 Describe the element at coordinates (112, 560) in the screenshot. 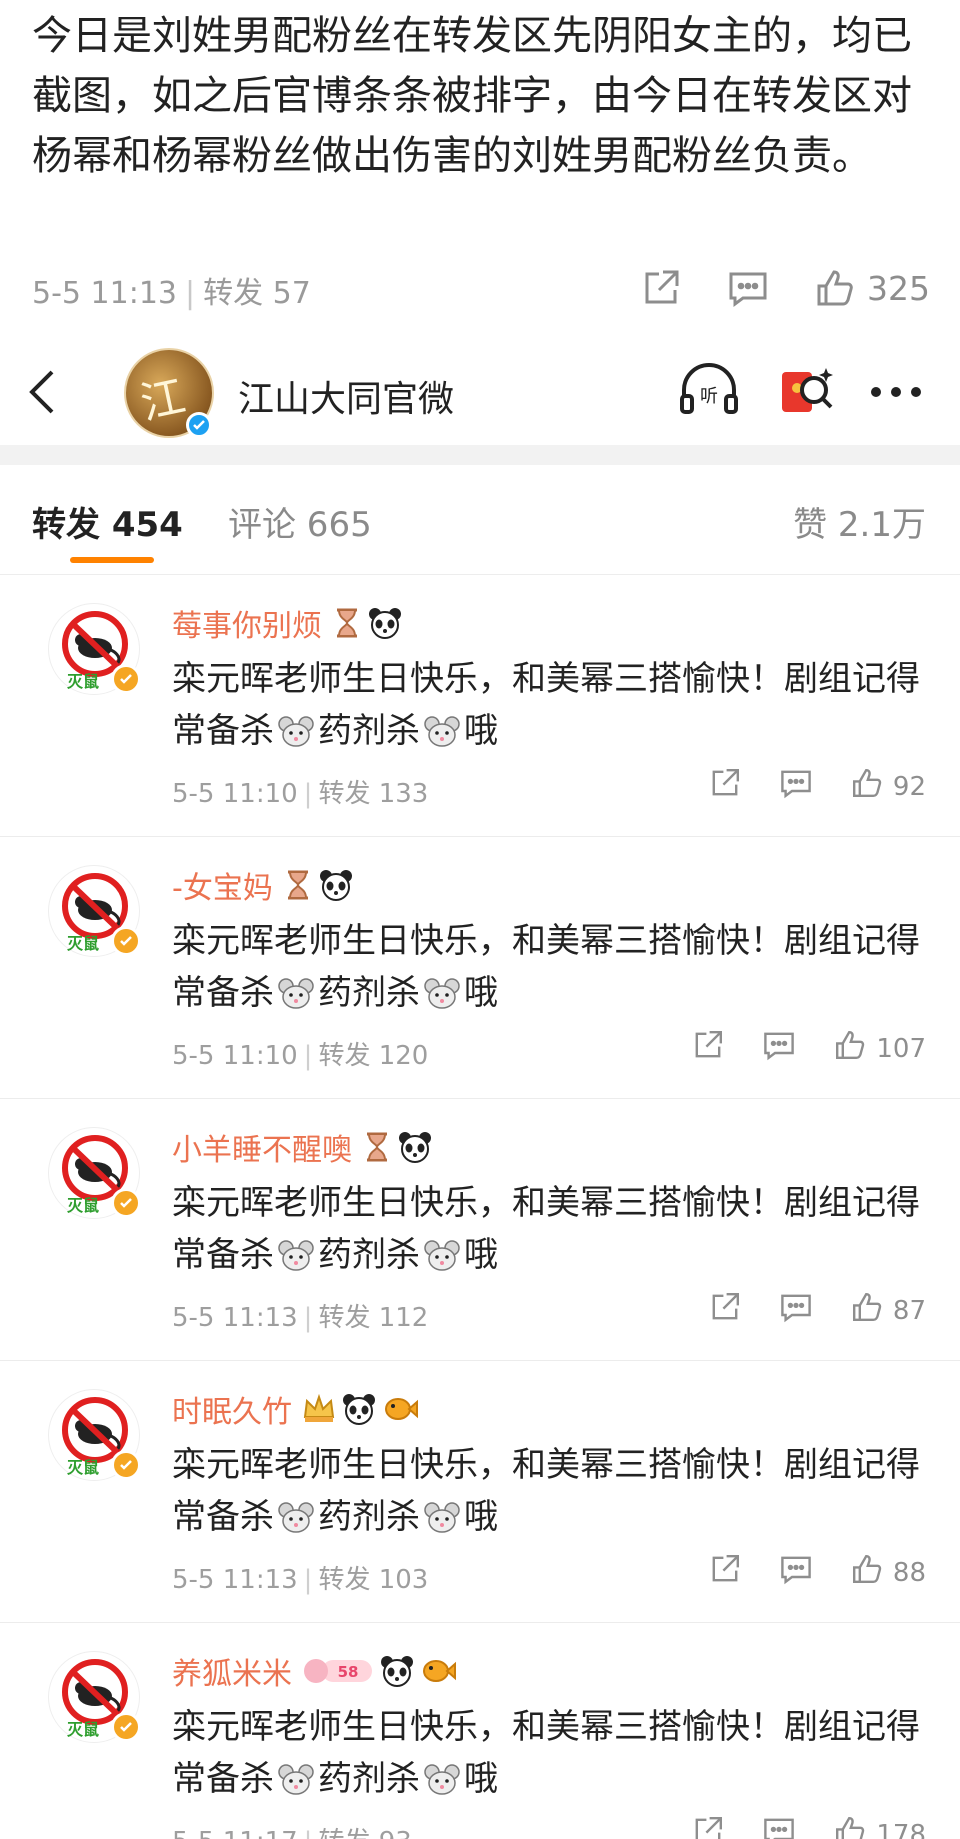

I see `active-tab-indicator` at that location.